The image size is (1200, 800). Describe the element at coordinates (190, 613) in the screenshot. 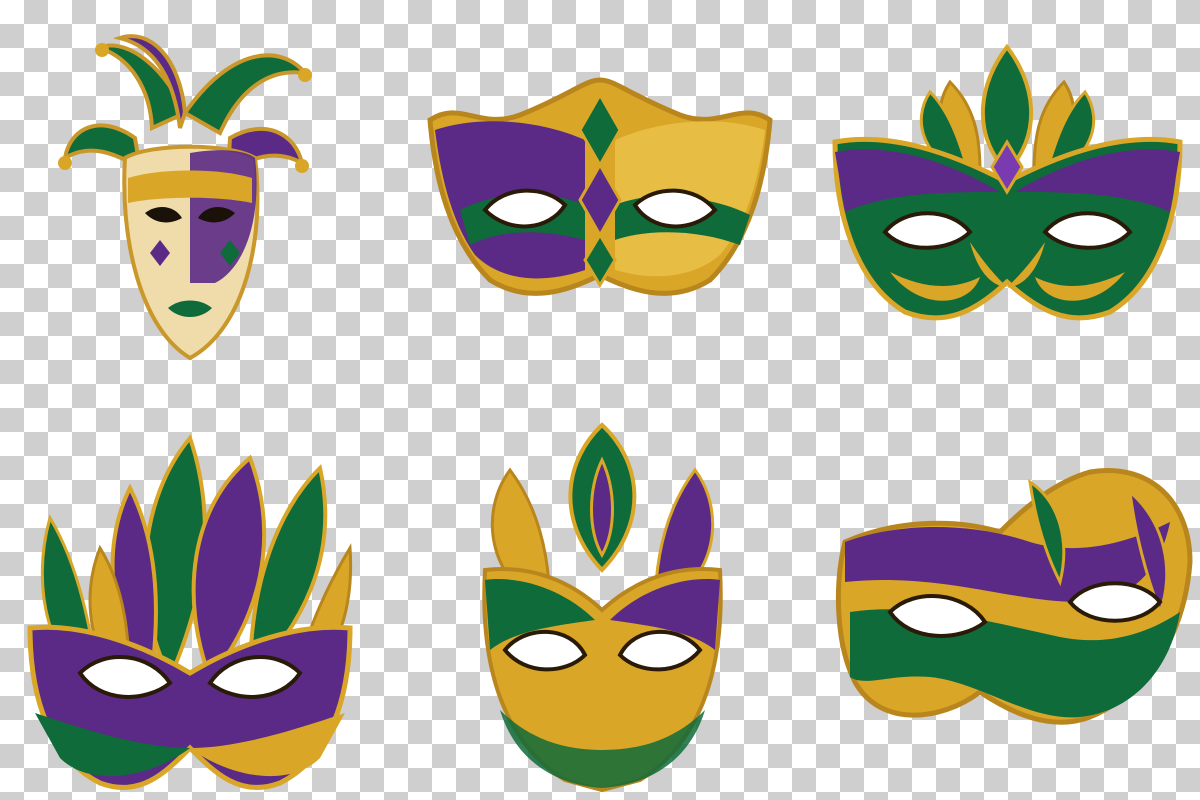

I see `feather-swirl-mask` at that location.